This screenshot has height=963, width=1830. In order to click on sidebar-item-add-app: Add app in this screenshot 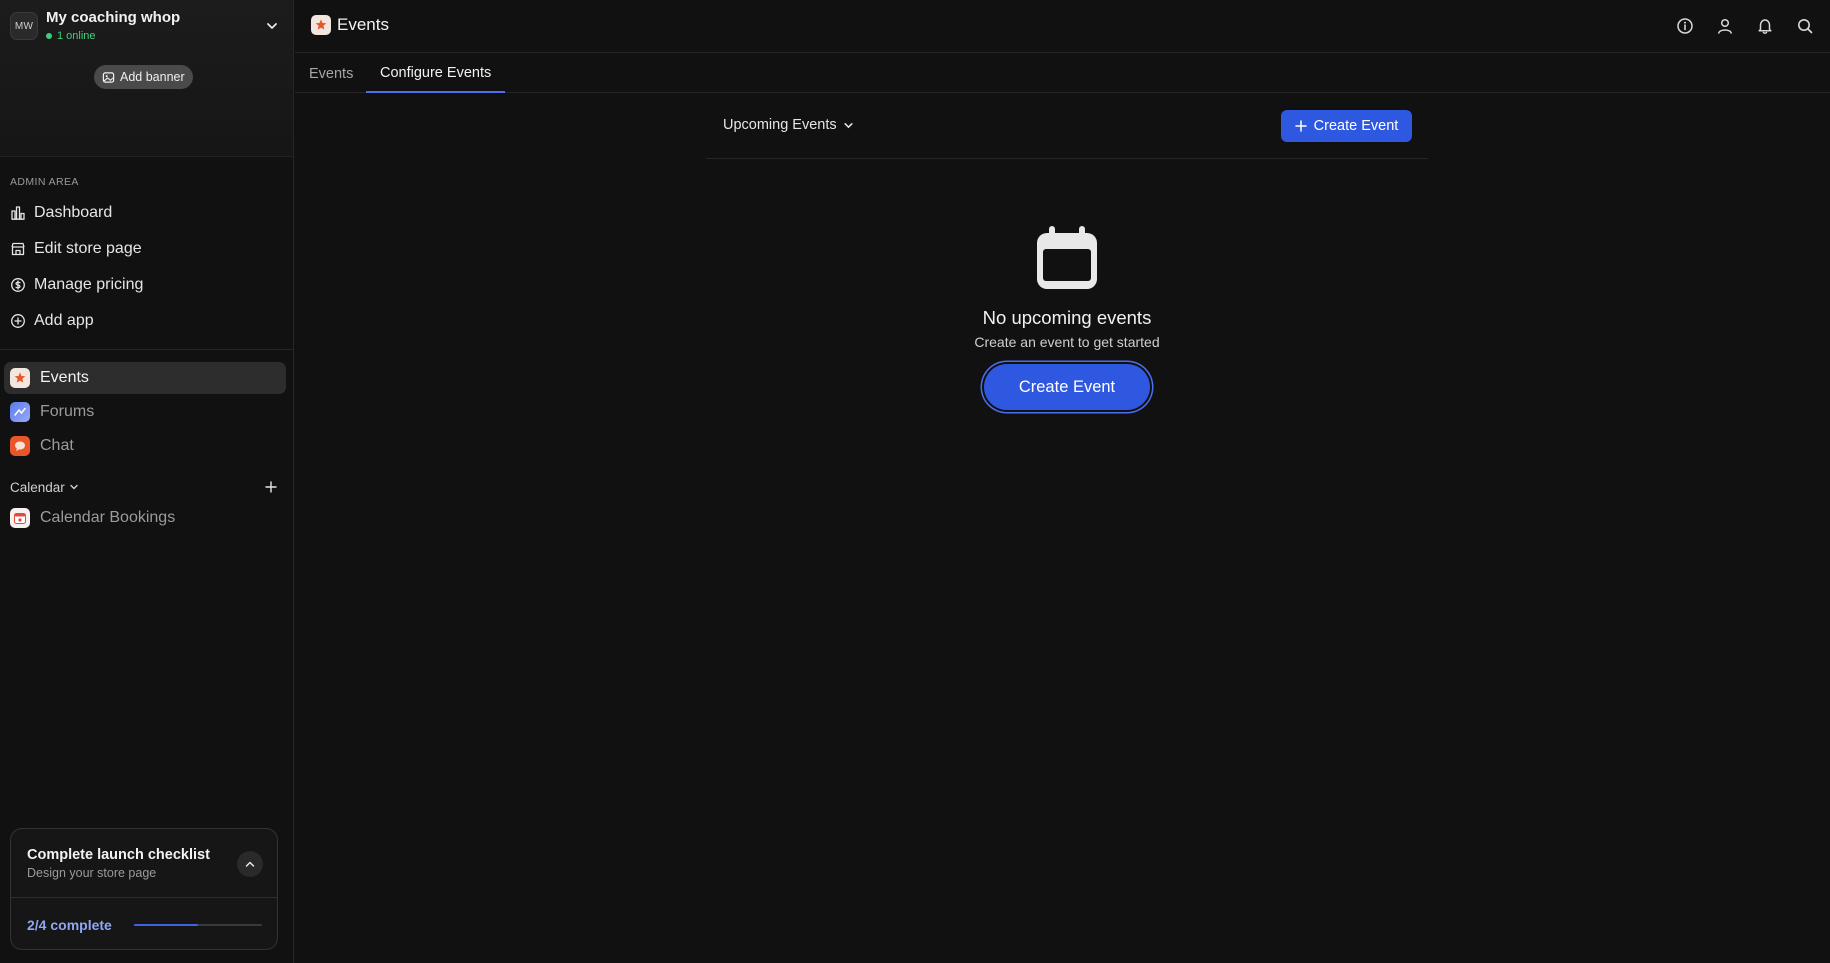, I will do `click(52, 321)`.